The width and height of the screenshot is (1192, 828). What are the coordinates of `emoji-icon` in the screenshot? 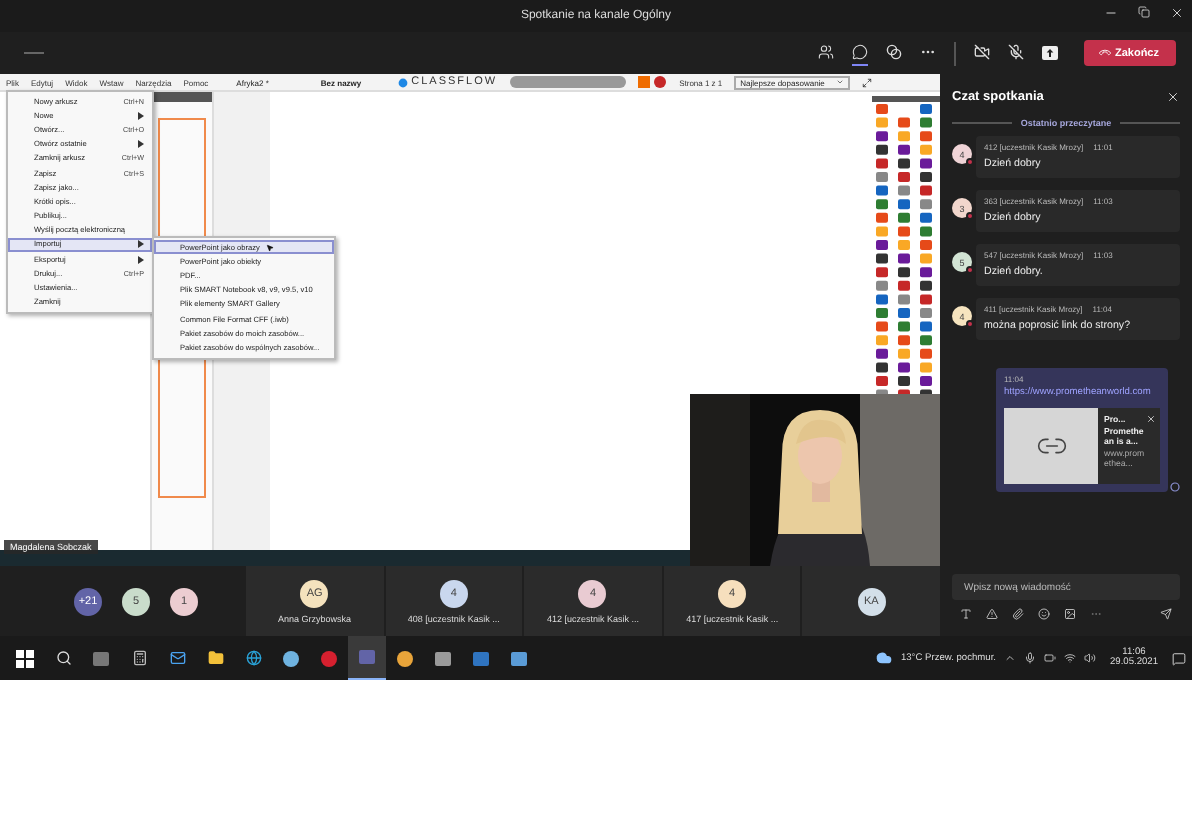 It's located at (1044, 614).